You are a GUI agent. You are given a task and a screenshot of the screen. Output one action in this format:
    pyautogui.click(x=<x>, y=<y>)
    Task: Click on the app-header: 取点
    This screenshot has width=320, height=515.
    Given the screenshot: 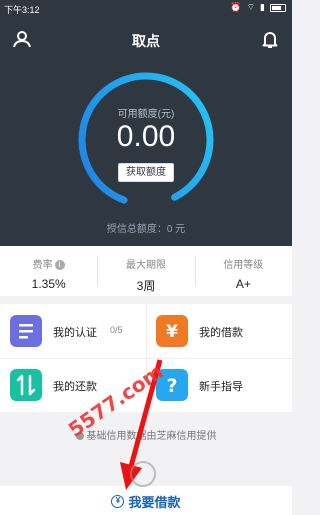 What is the action you would take?
    pyautogui.click(x=146, y=39)
    